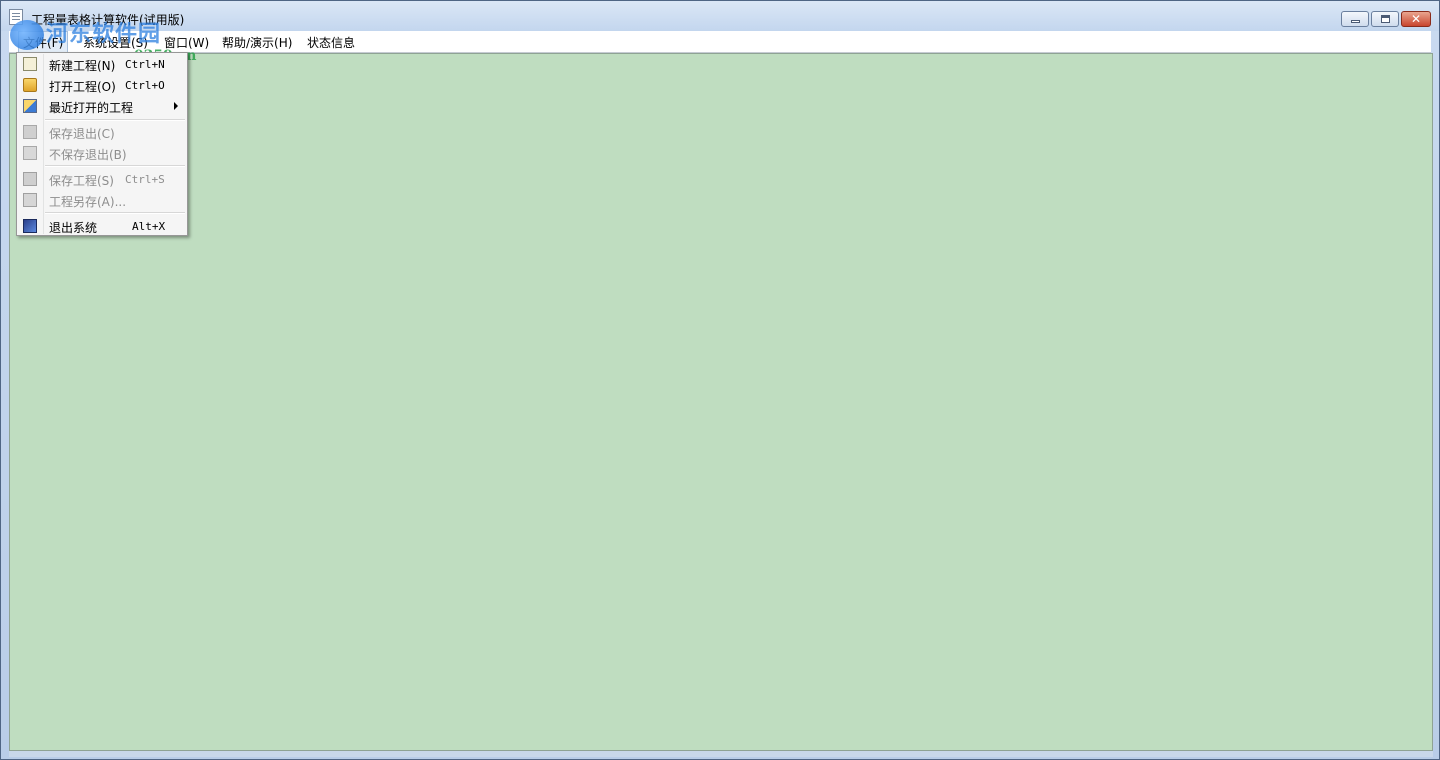 The image size is (1440, 760). Describe the element at coordinates (82, 134) in the screenshot. I see `menu-item-label: 保存退出(C)` at that location.